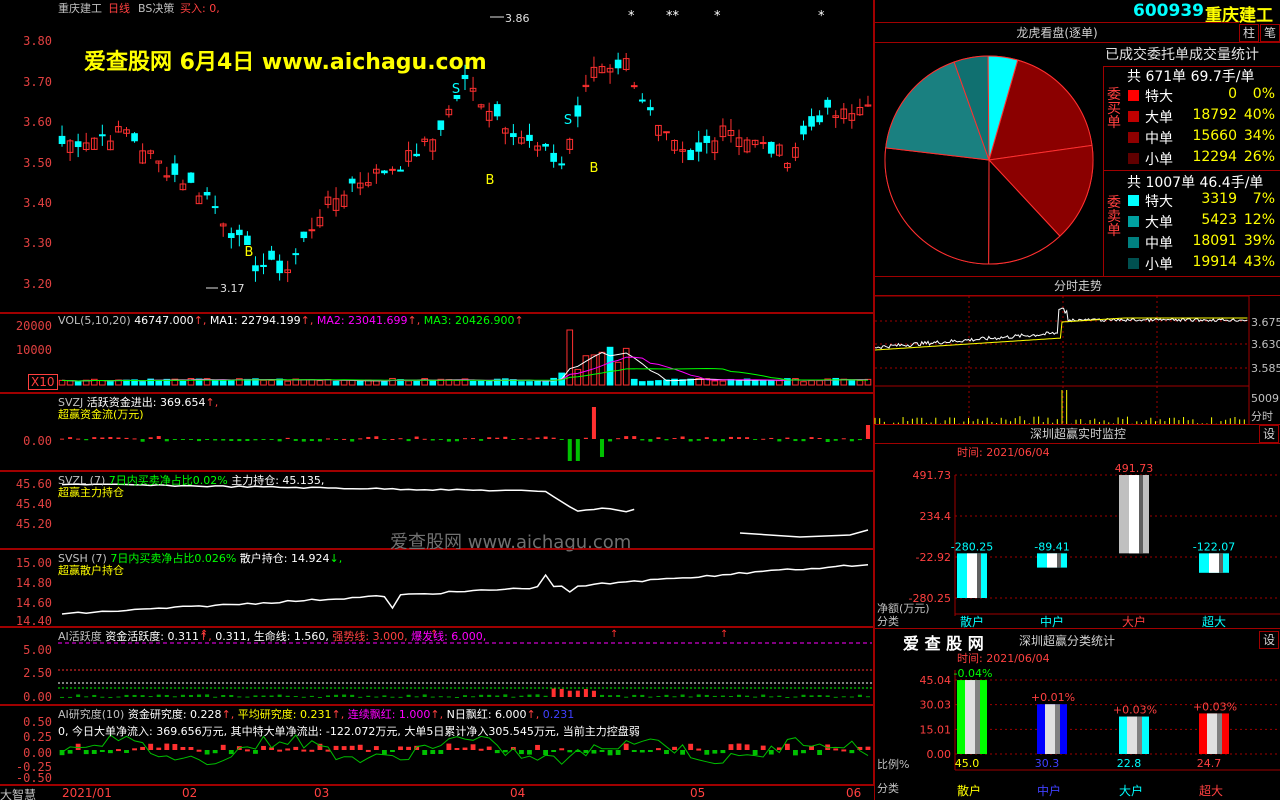  I want to click on quote-header: 600939 重庆建工, so click(1077, 13).